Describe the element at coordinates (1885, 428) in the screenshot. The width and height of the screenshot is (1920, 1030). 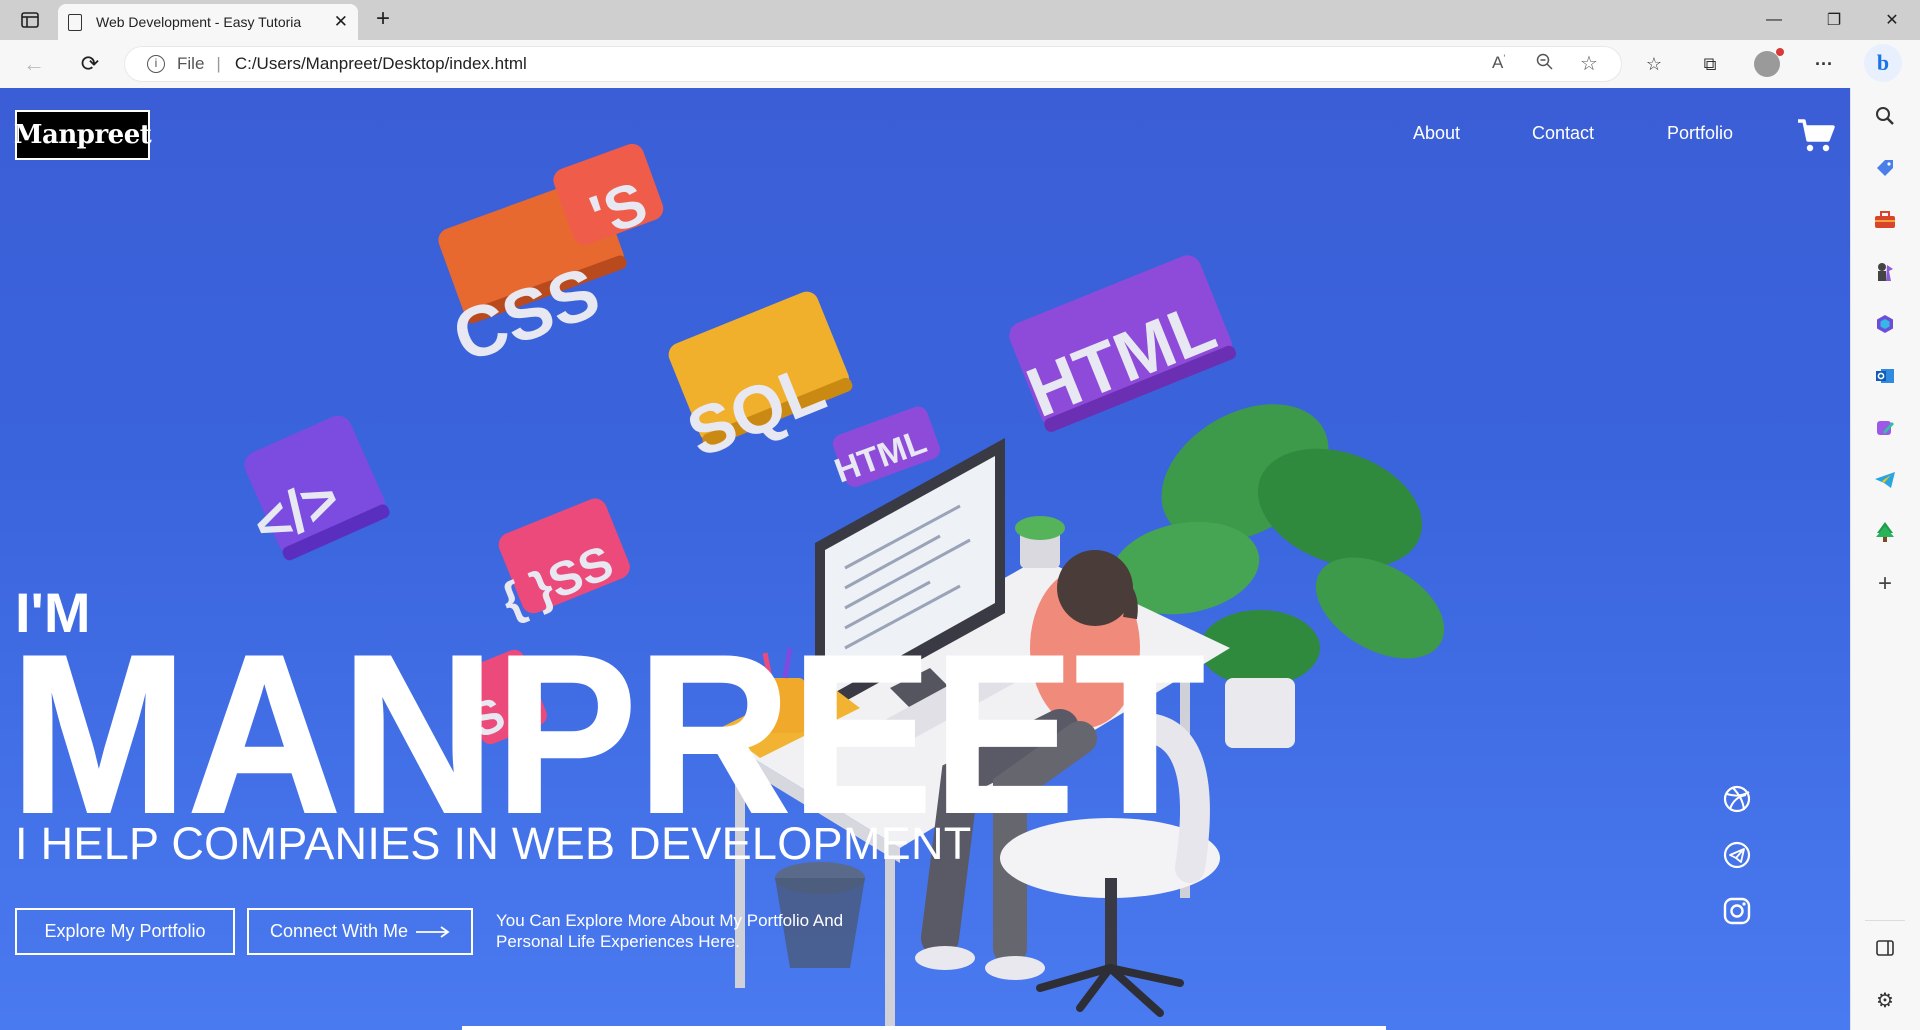
I see `designer-icon` at that location.